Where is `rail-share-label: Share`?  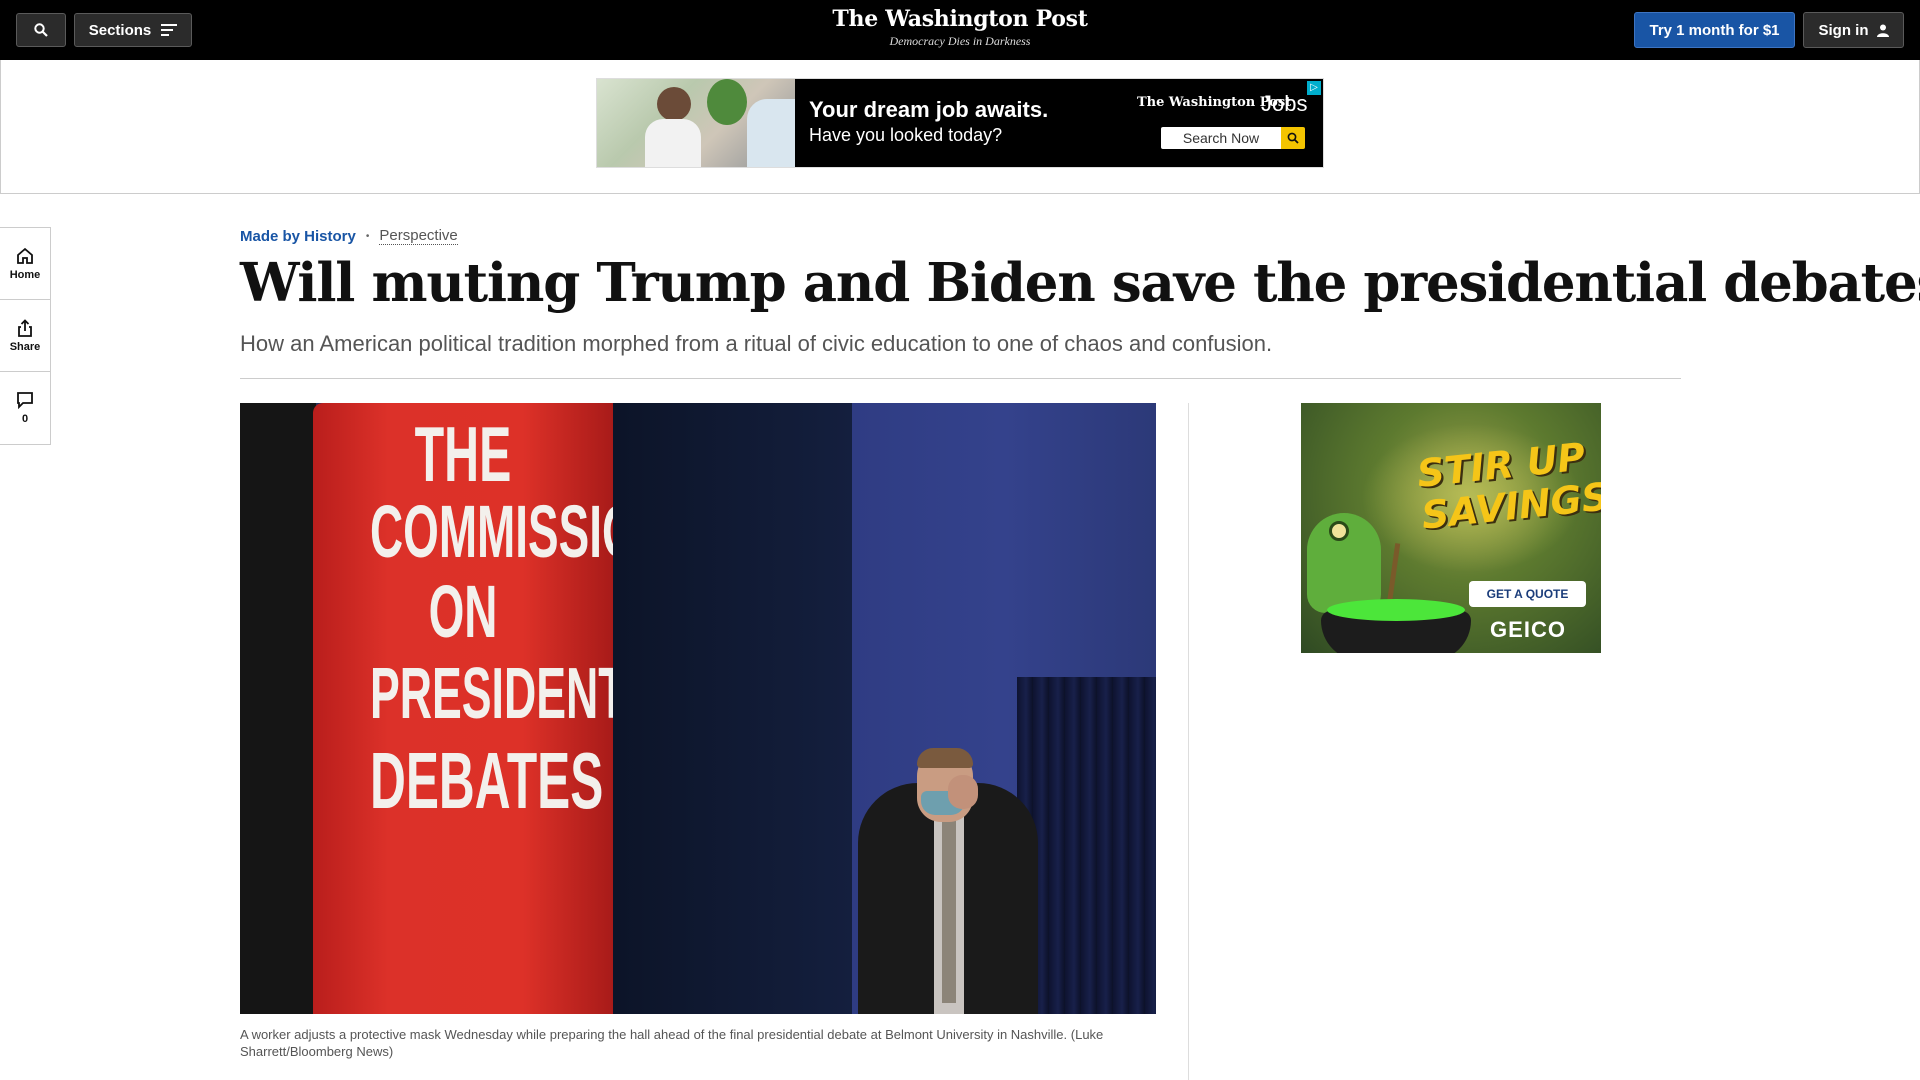
rail-share-label: Share is located at coordinates (25, 346).